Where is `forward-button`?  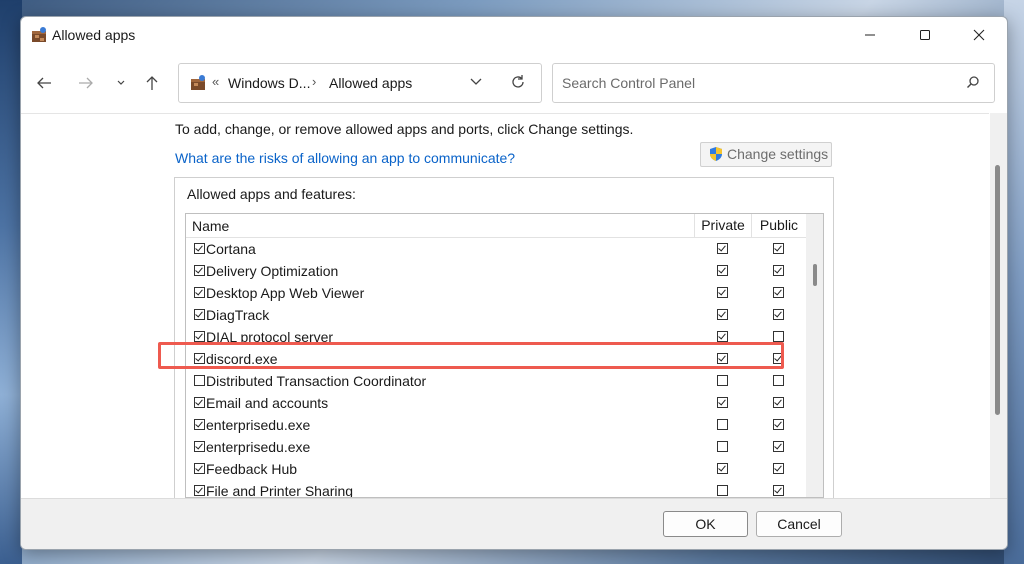 forward-button is located at coordinates (86, 83).